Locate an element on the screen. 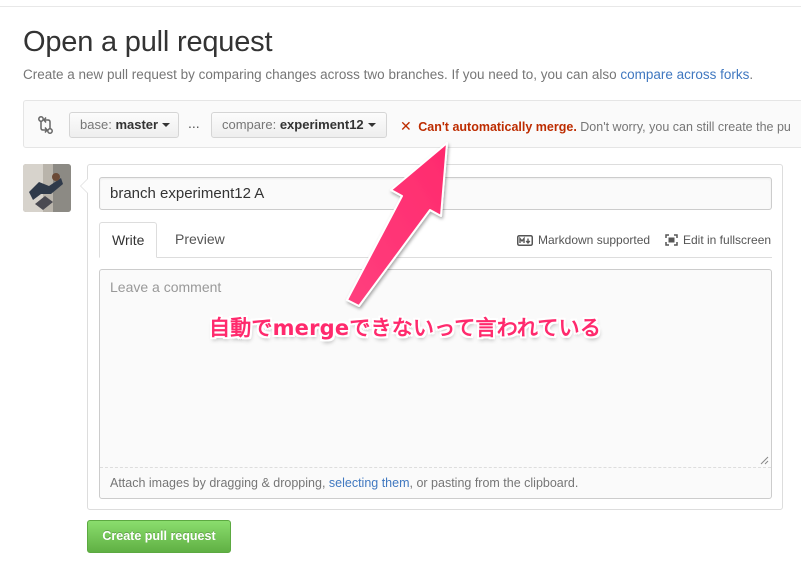 The image size is (801, 578). select-files-link: selecting them is located at coordinates (369, 483).